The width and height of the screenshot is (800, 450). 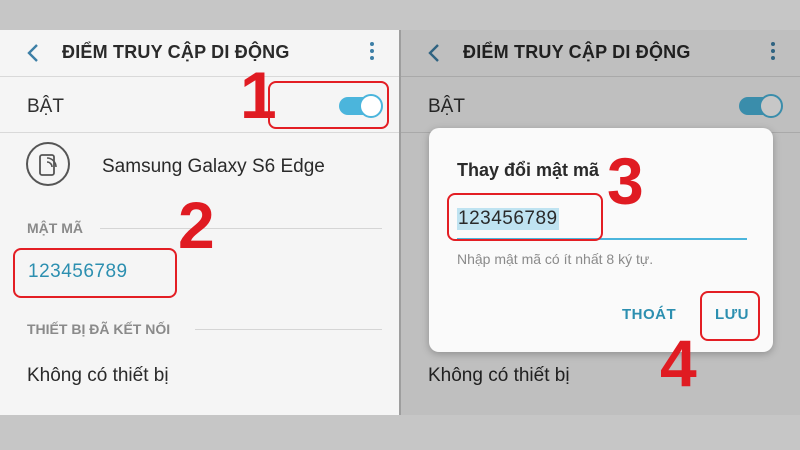 What do you see at coordinates (199, 53) in the screenshot?
I see `app-bar: ĐIỂM TRUY CẬP DI ĐỘNG` at bounding box center [199, 53].